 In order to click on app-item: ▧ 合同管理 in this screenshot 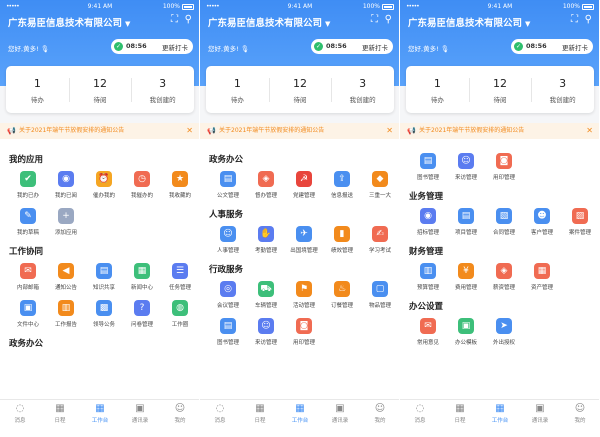, I will do `click(504, 226)`.